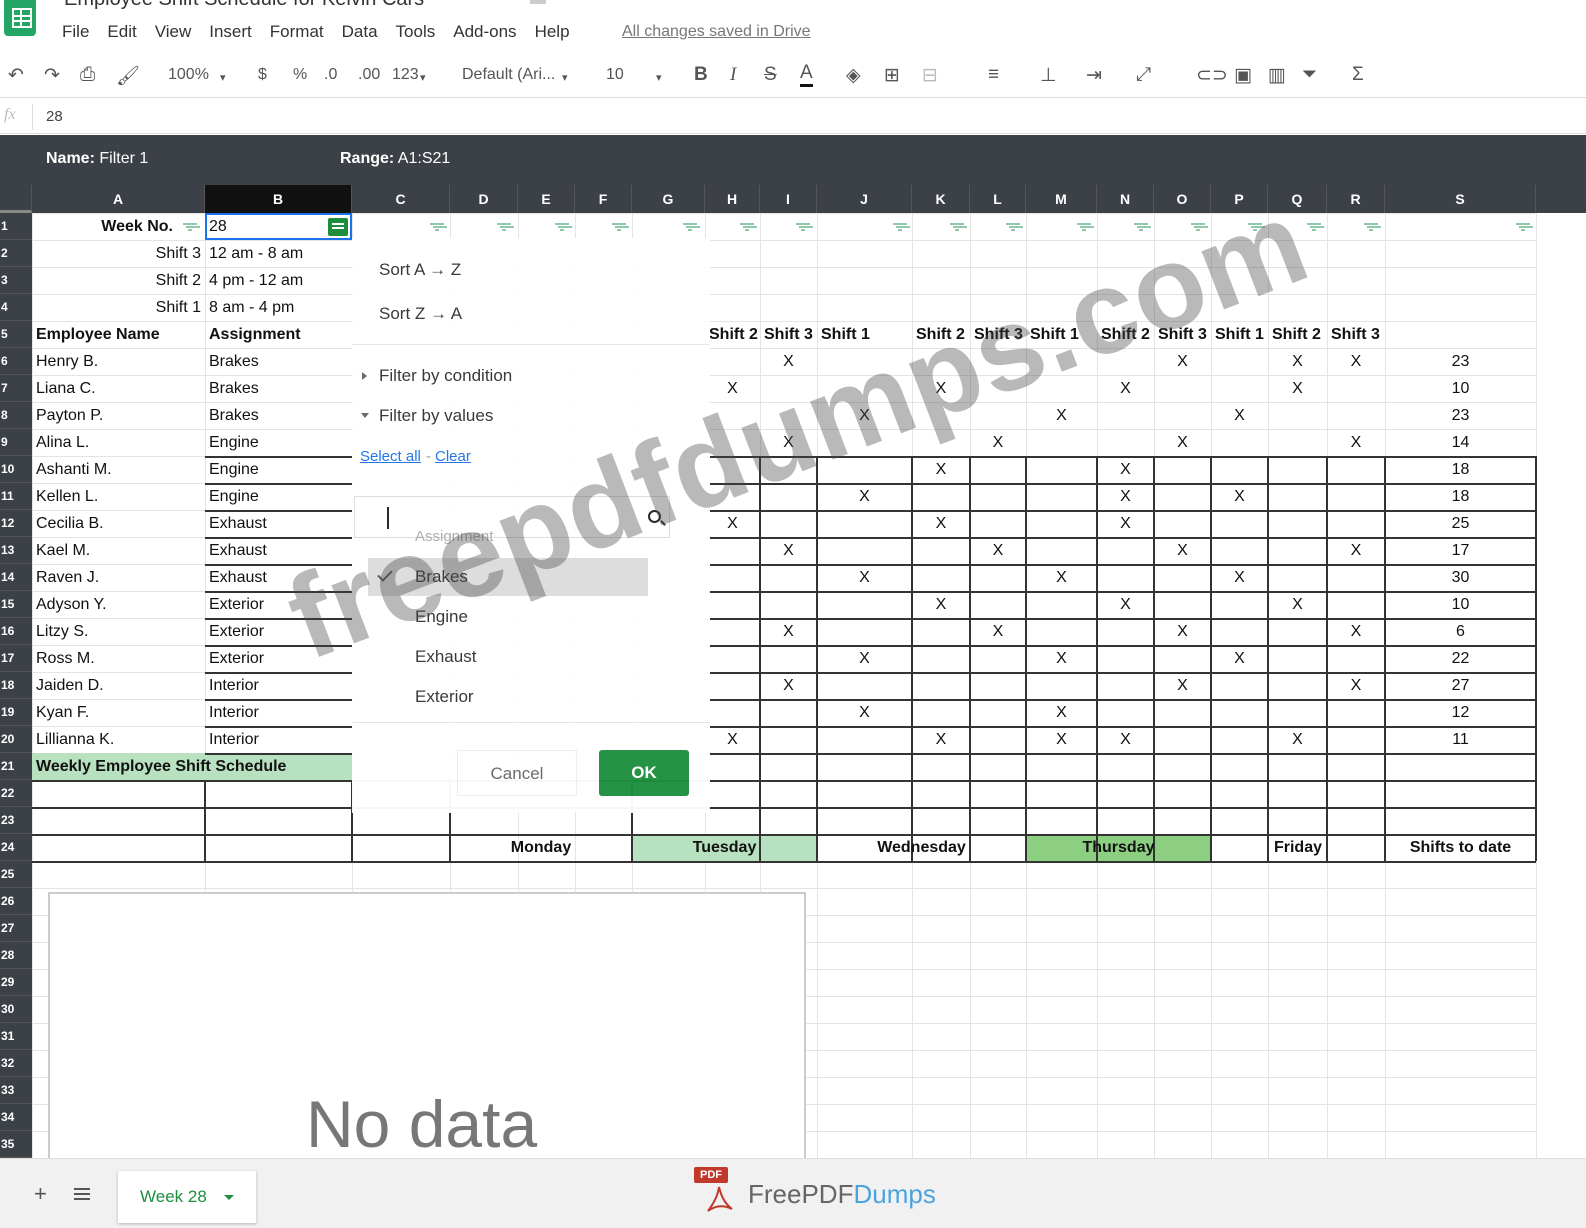  Describe the element at coordinates (16, 523) in the screenshot. I see `row-header-12: 12` at that location.